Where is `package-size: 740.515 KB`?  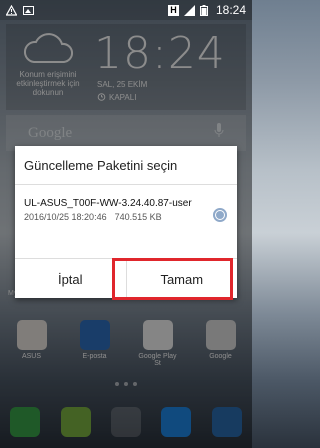 package-size: 740.515 KB is located at coordinates (138, 217).